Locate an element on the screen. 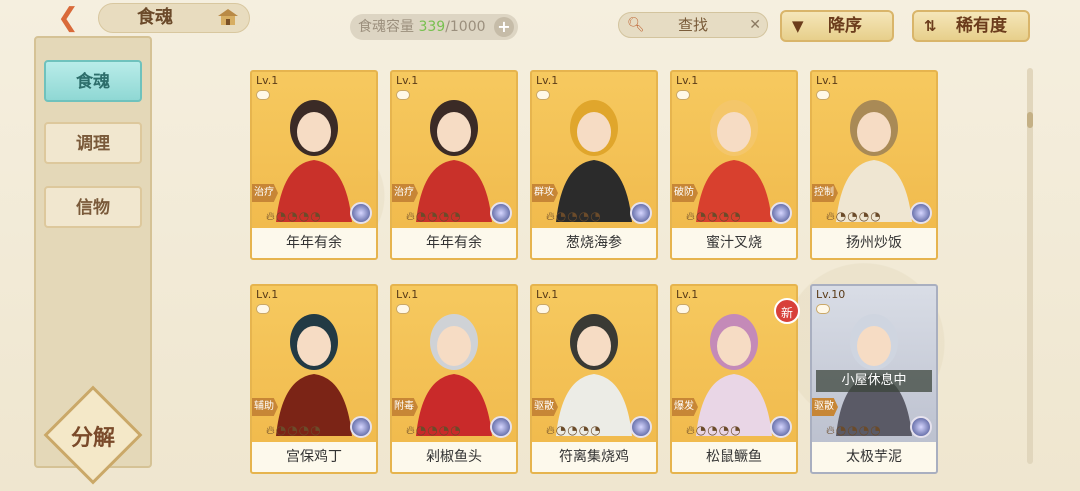 Image resolution: width=1080 pixels, height=491 pixels. scrollbar-thumb is located at coordinates (1030, 120).